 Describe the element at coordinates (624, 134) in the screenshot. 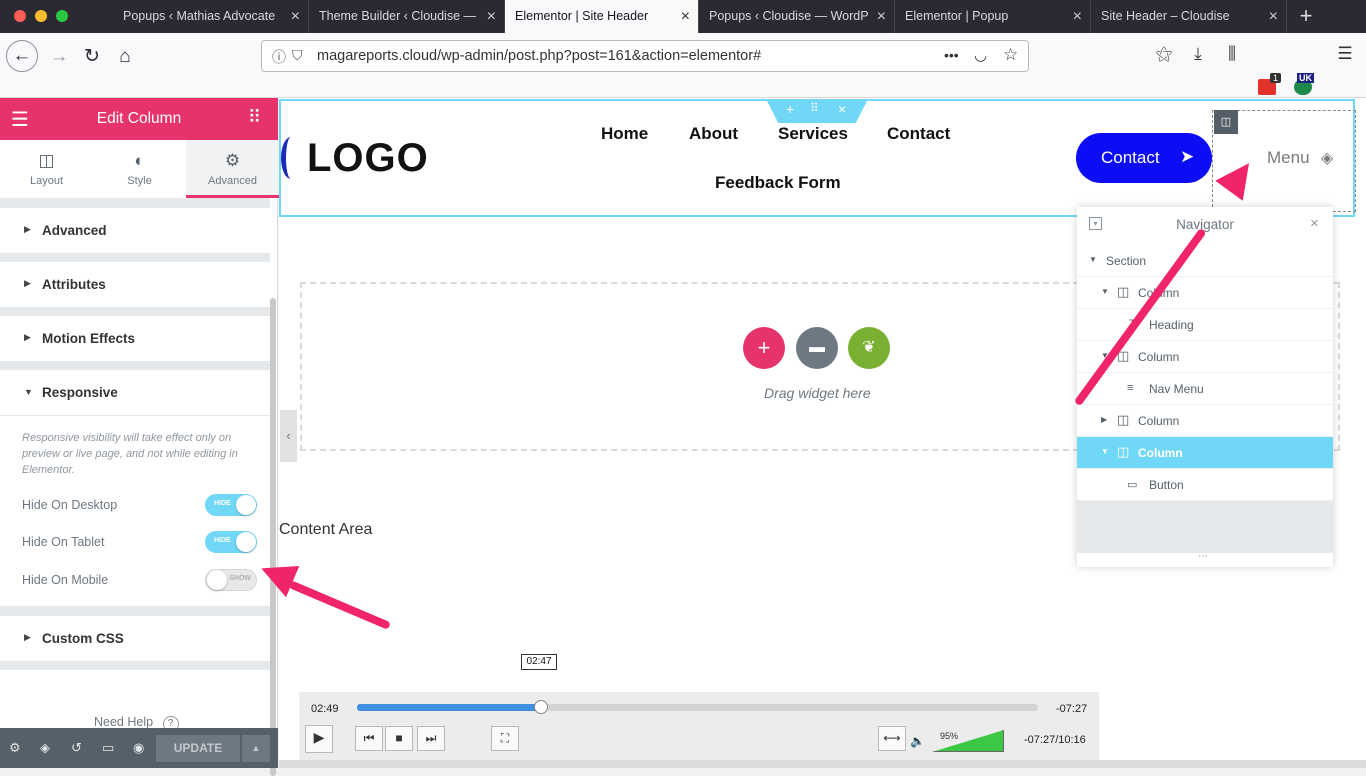

I see `nav-link-home: Home` at that location.